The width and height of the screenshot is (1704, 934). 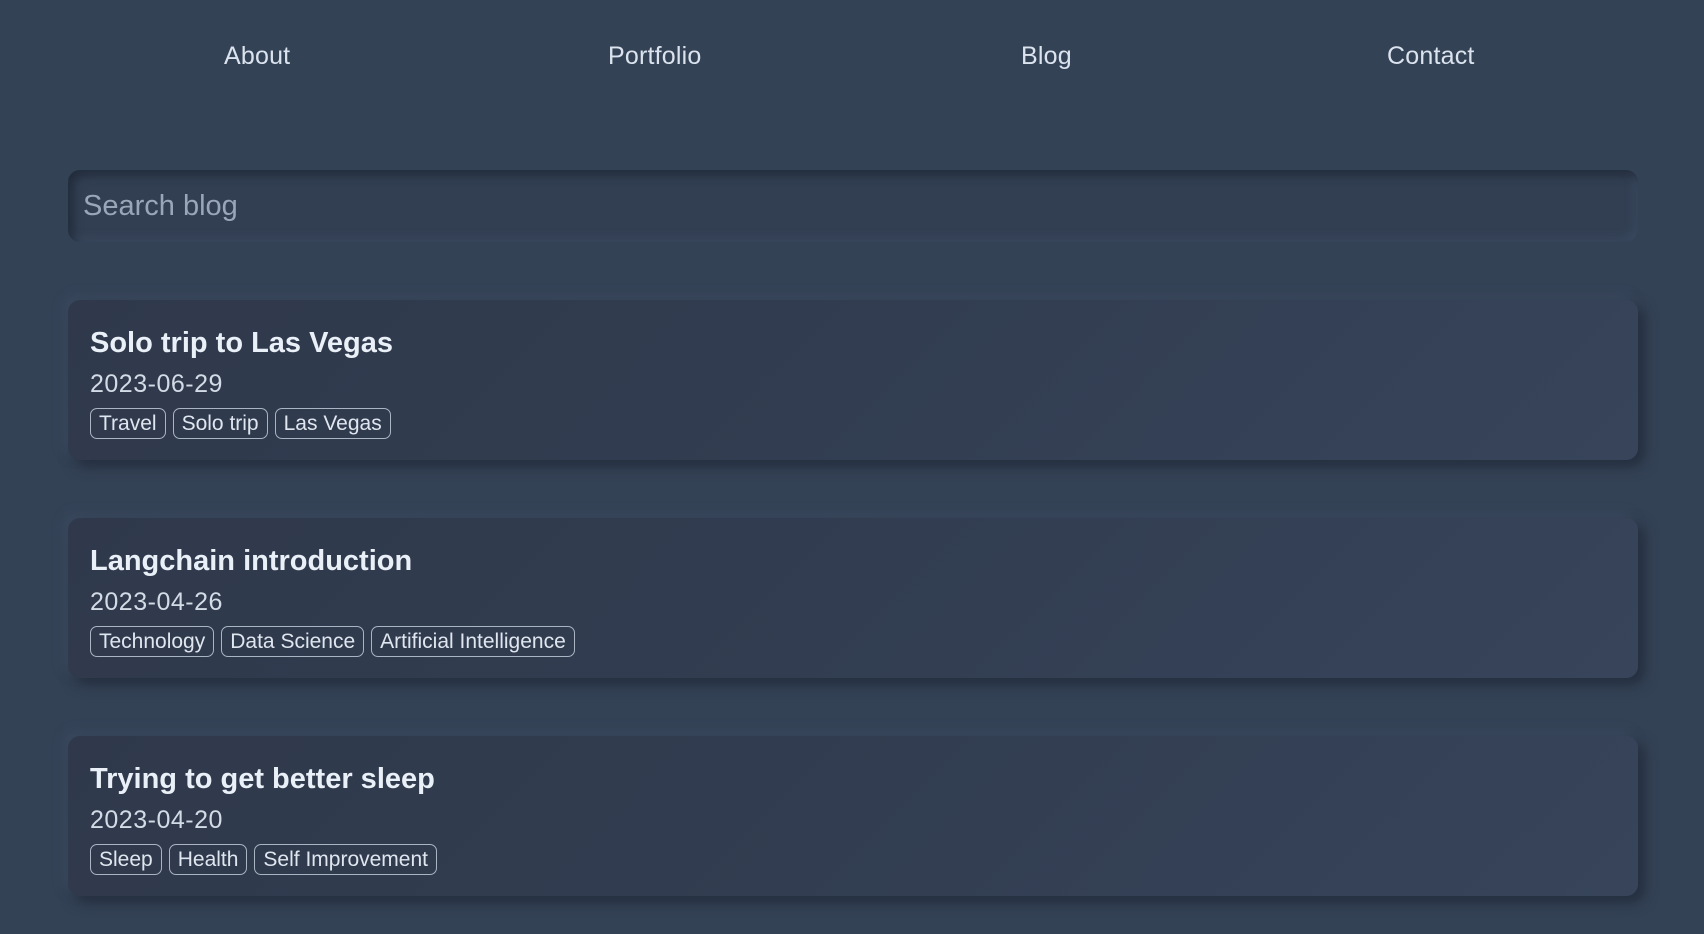 What do you see at coordinates (293, 641) in the screenshot?
I see `tag: Data Science` at bounding box center [293, 641].